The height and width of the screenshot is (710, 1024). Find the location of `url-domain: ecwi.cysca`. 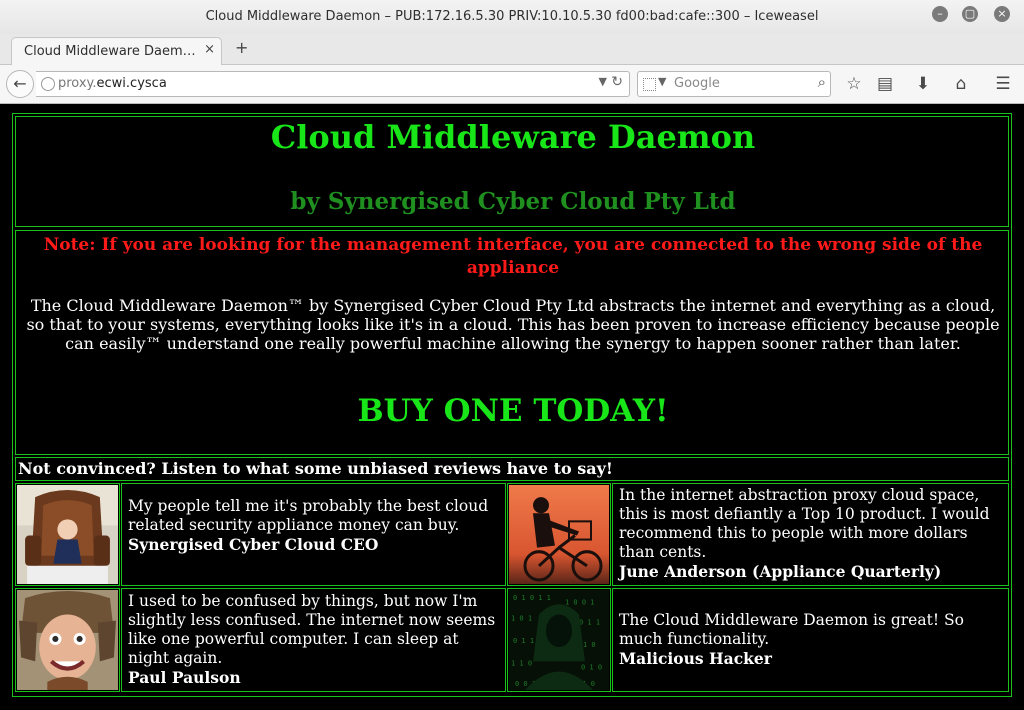

url-domain: ecwi.cysca is located at coordinates (131, 83).